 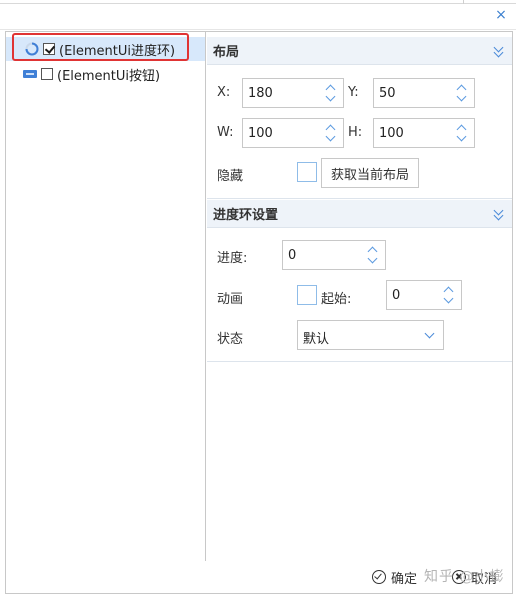 I want to click on button-component-icon, so click(x=30, y=74).